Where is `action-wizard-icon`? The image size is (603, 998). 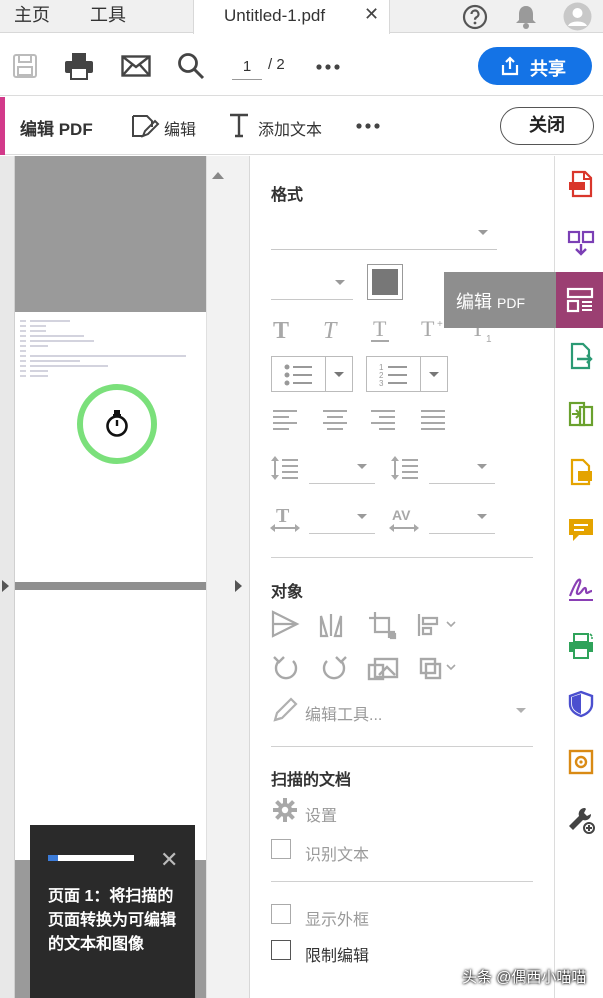 action-wizard-icon is located at coordinates (581, 762).